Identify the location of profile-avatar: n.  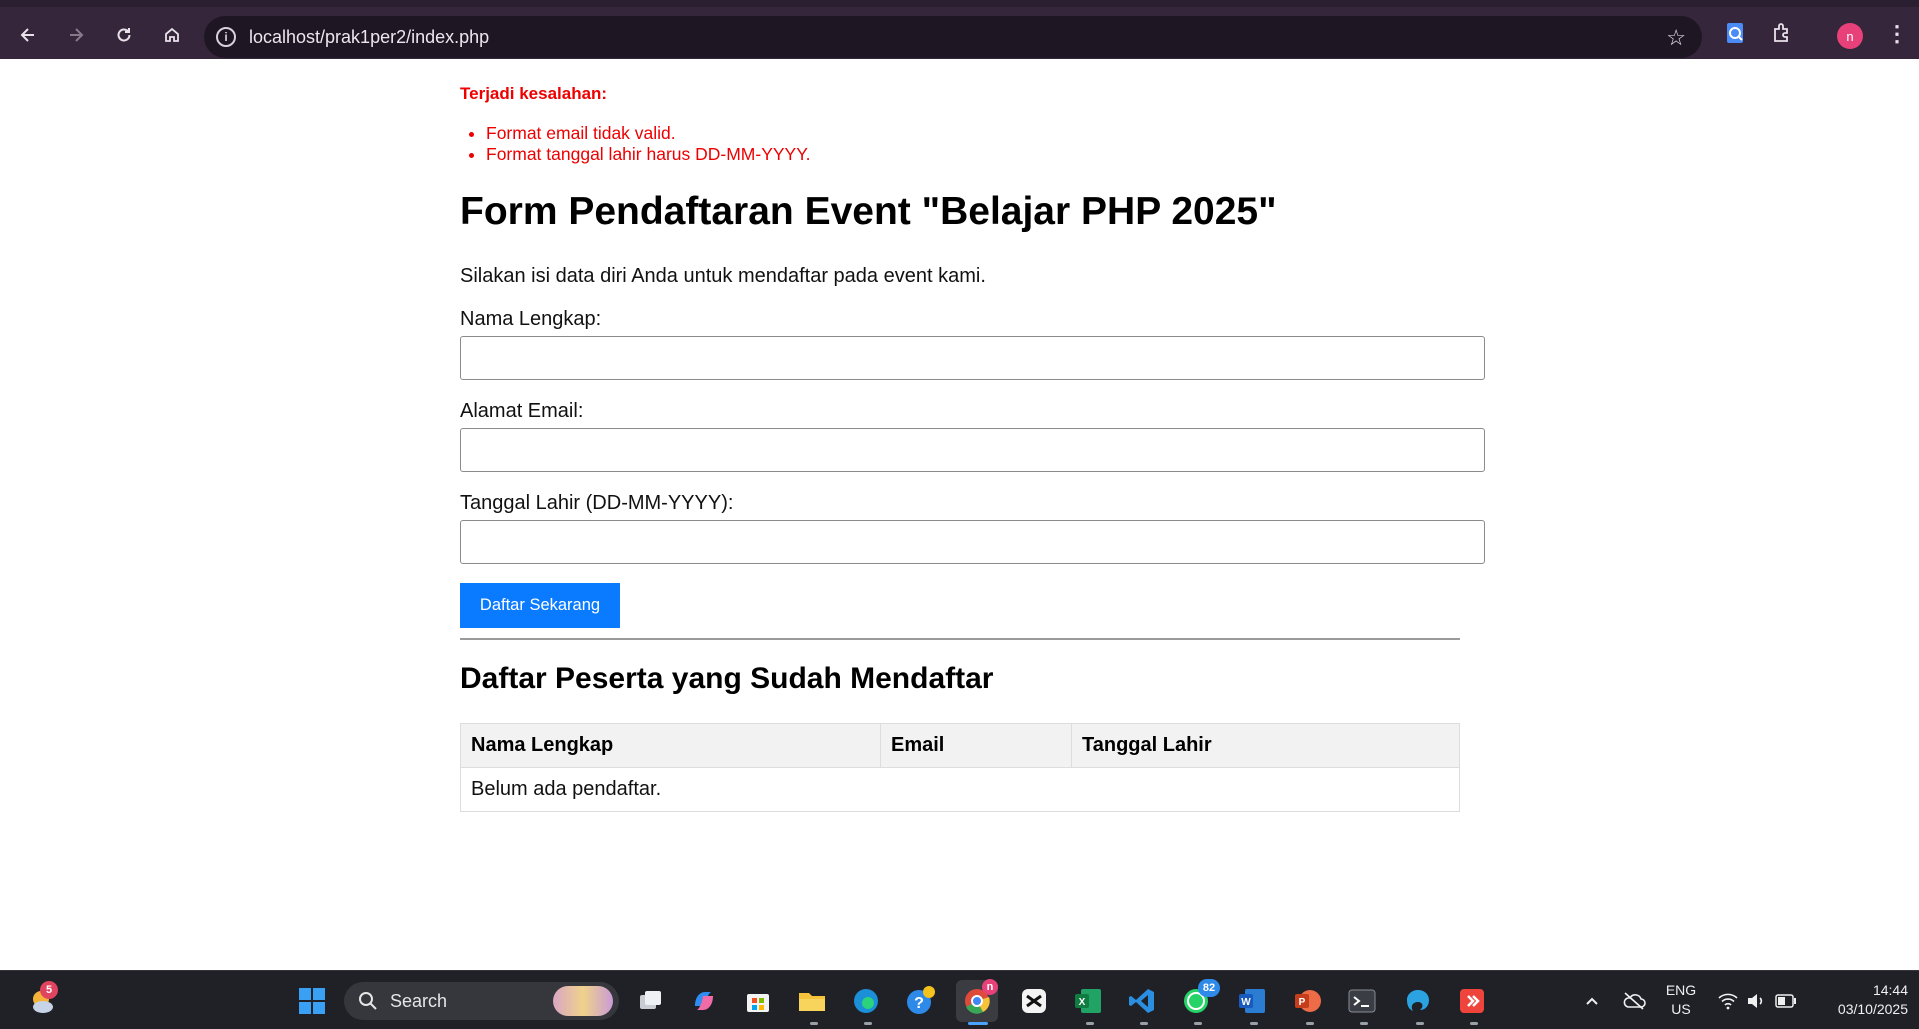
(1850, 36).